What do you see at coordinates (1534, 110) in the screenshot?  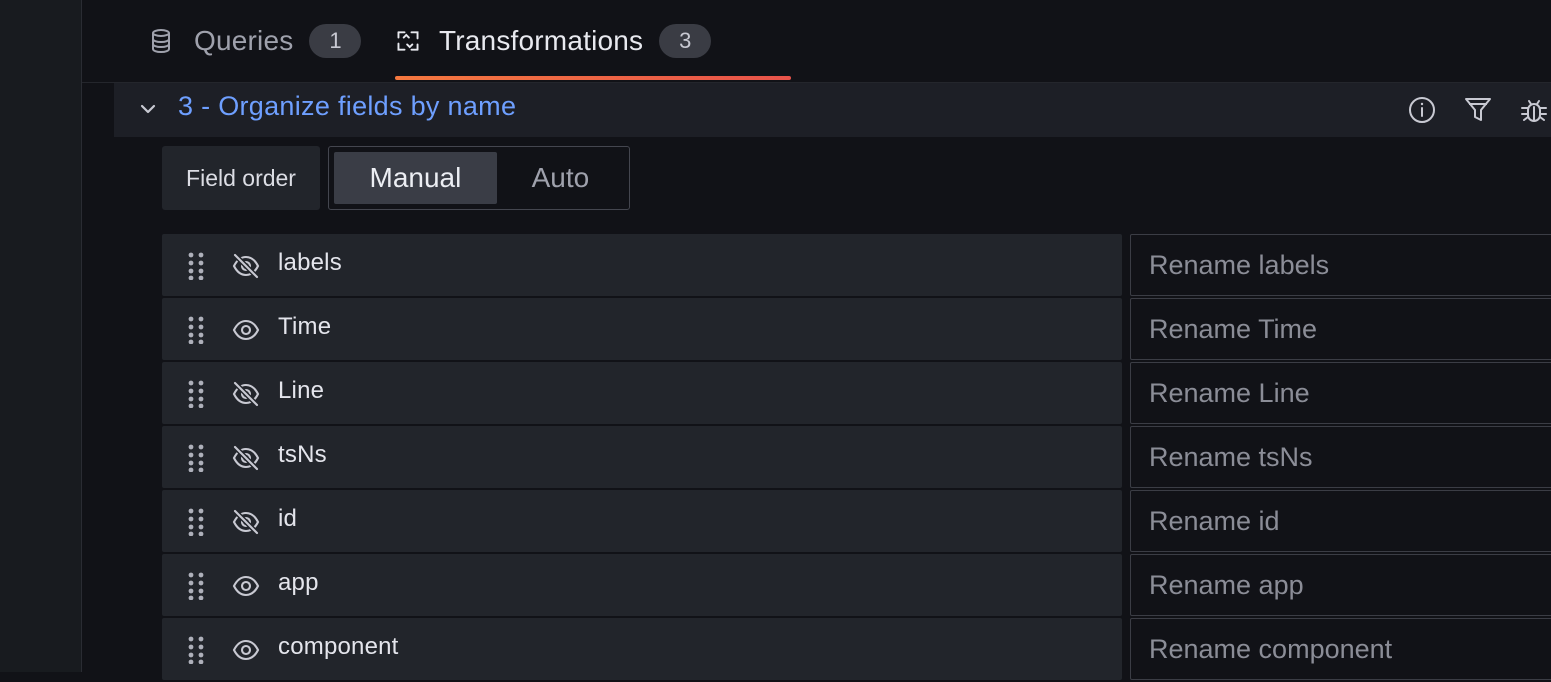 I see `bug-icon` at bounding box center [1534, 110].